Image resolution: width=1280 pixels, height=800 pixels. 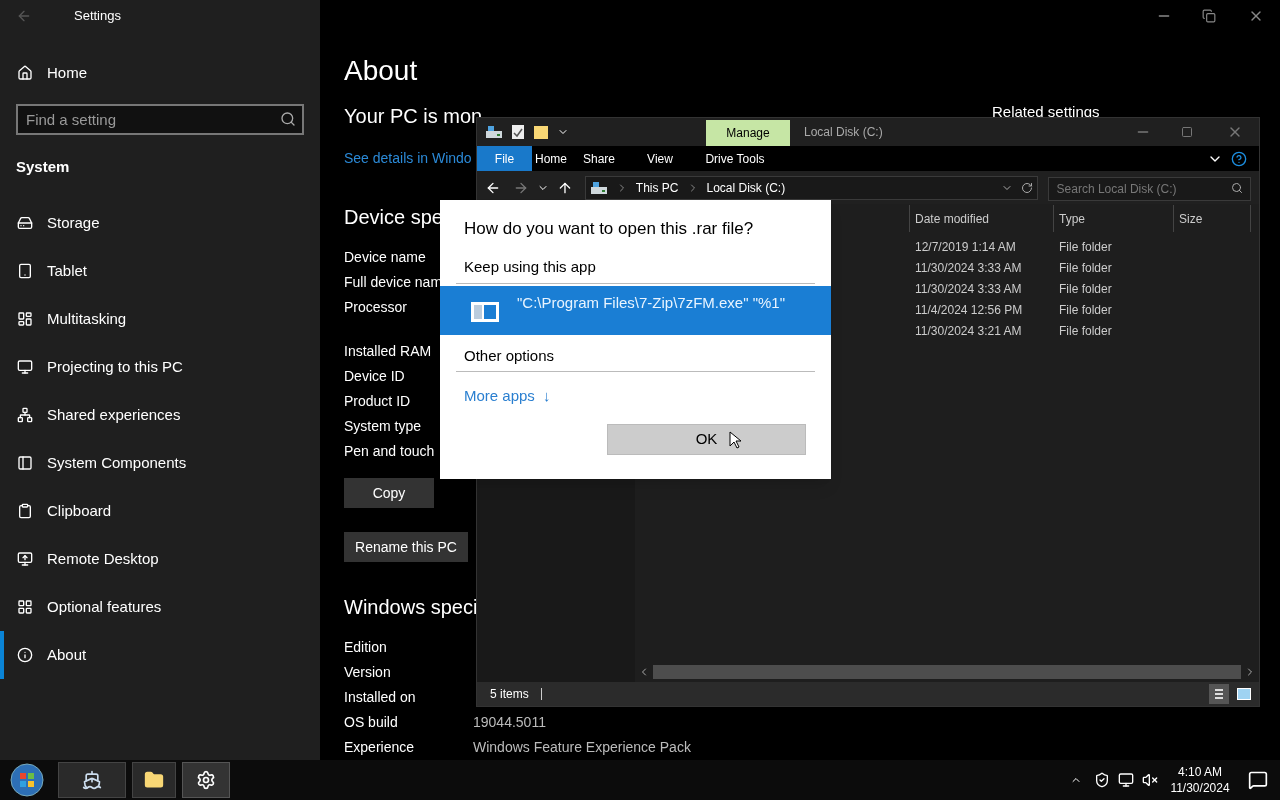 What do you see at coordinates (735, 440) in the screenshot?
I see `cursor-icon` at bounding box center [735, 440].